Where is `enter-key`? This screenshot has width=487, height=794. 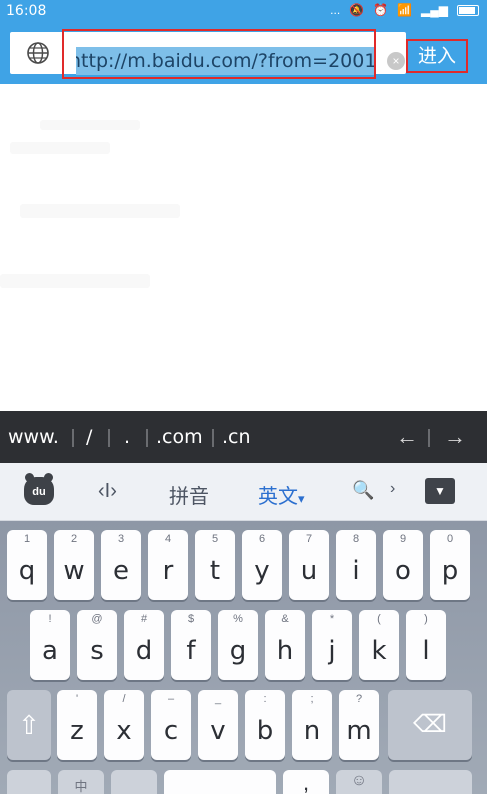
enter-key is located at coordinates (430, 782).